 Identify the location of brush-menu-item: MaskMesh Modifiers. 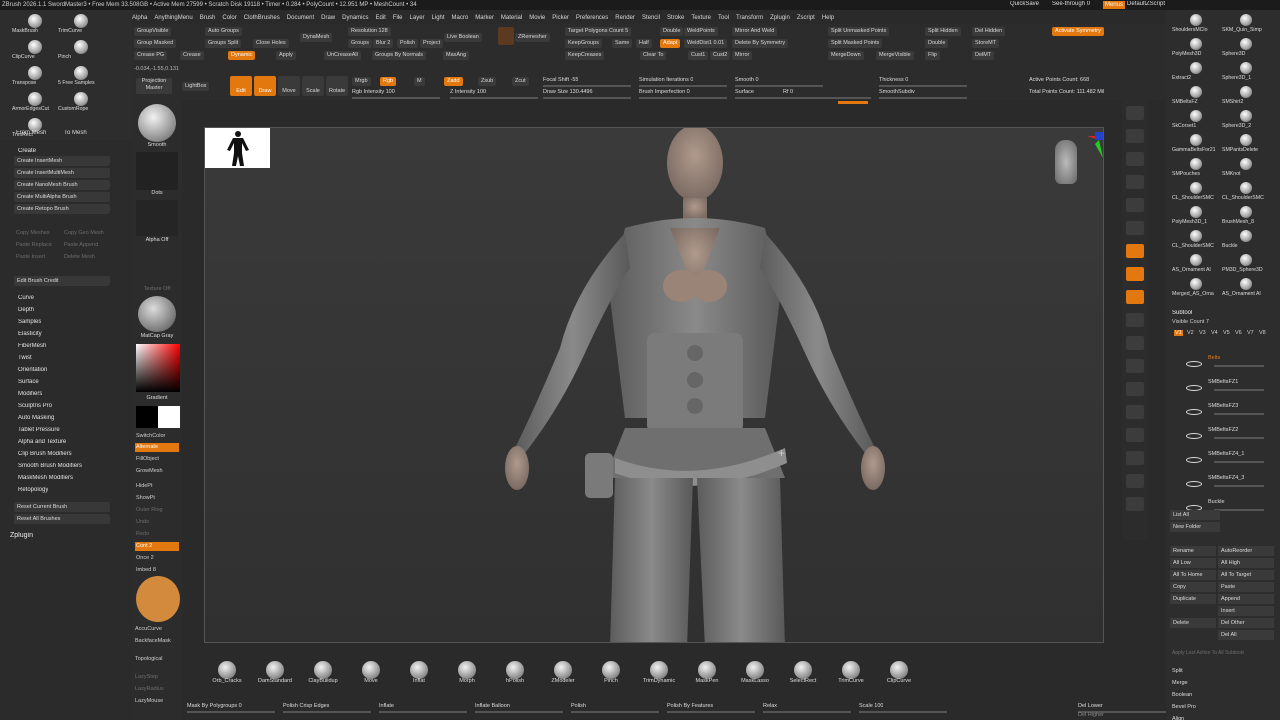
(45, 478).